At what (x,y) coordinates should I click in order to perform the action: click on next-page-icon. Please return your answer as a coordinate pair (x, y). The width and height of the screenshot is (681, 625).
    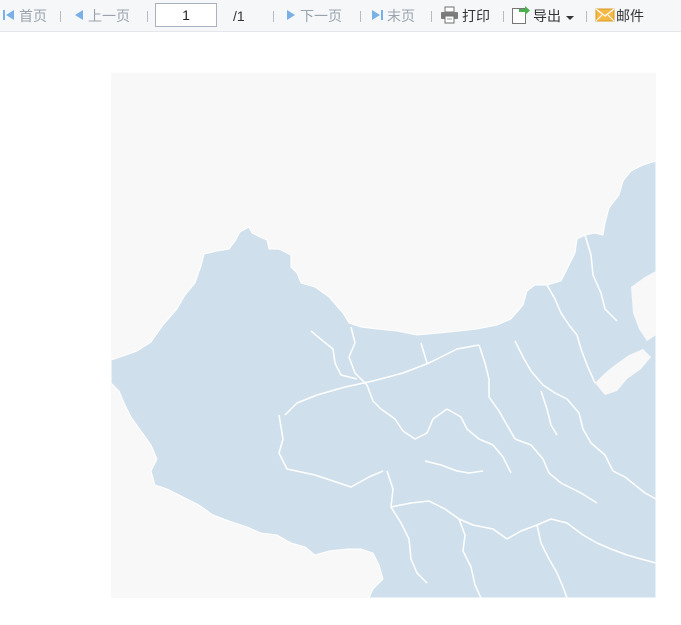
    Looking at the image, I should click on (291, 16).